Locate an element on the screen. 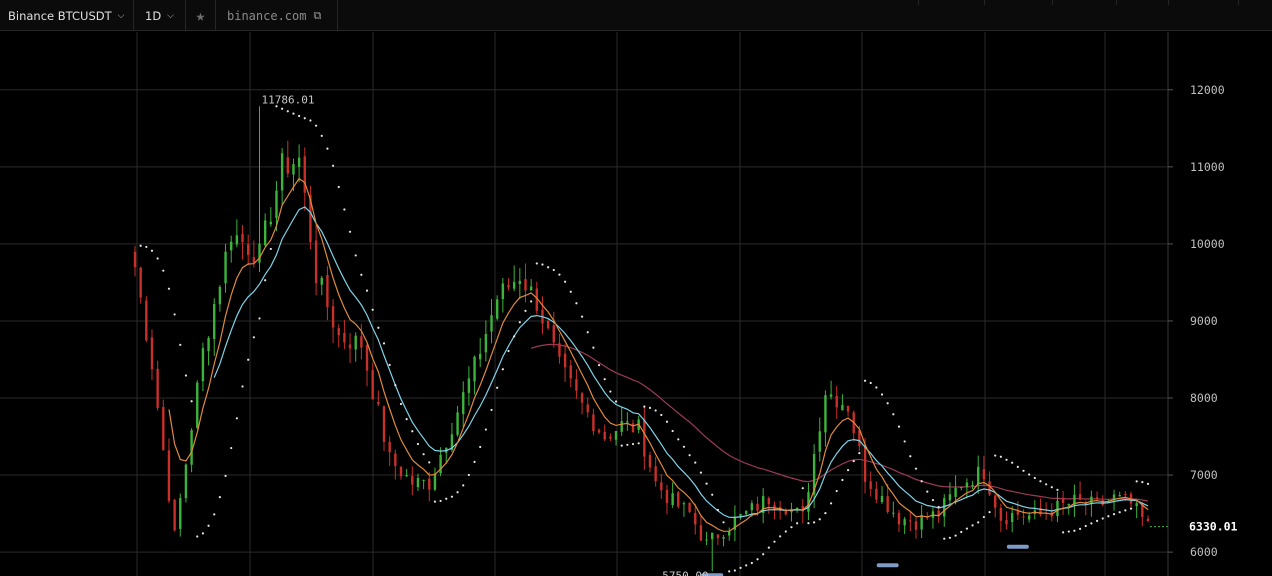 The width and height of the screenshot is (1272, 576). low-price-label: 5750.00 is located at coordinates (685, 572).